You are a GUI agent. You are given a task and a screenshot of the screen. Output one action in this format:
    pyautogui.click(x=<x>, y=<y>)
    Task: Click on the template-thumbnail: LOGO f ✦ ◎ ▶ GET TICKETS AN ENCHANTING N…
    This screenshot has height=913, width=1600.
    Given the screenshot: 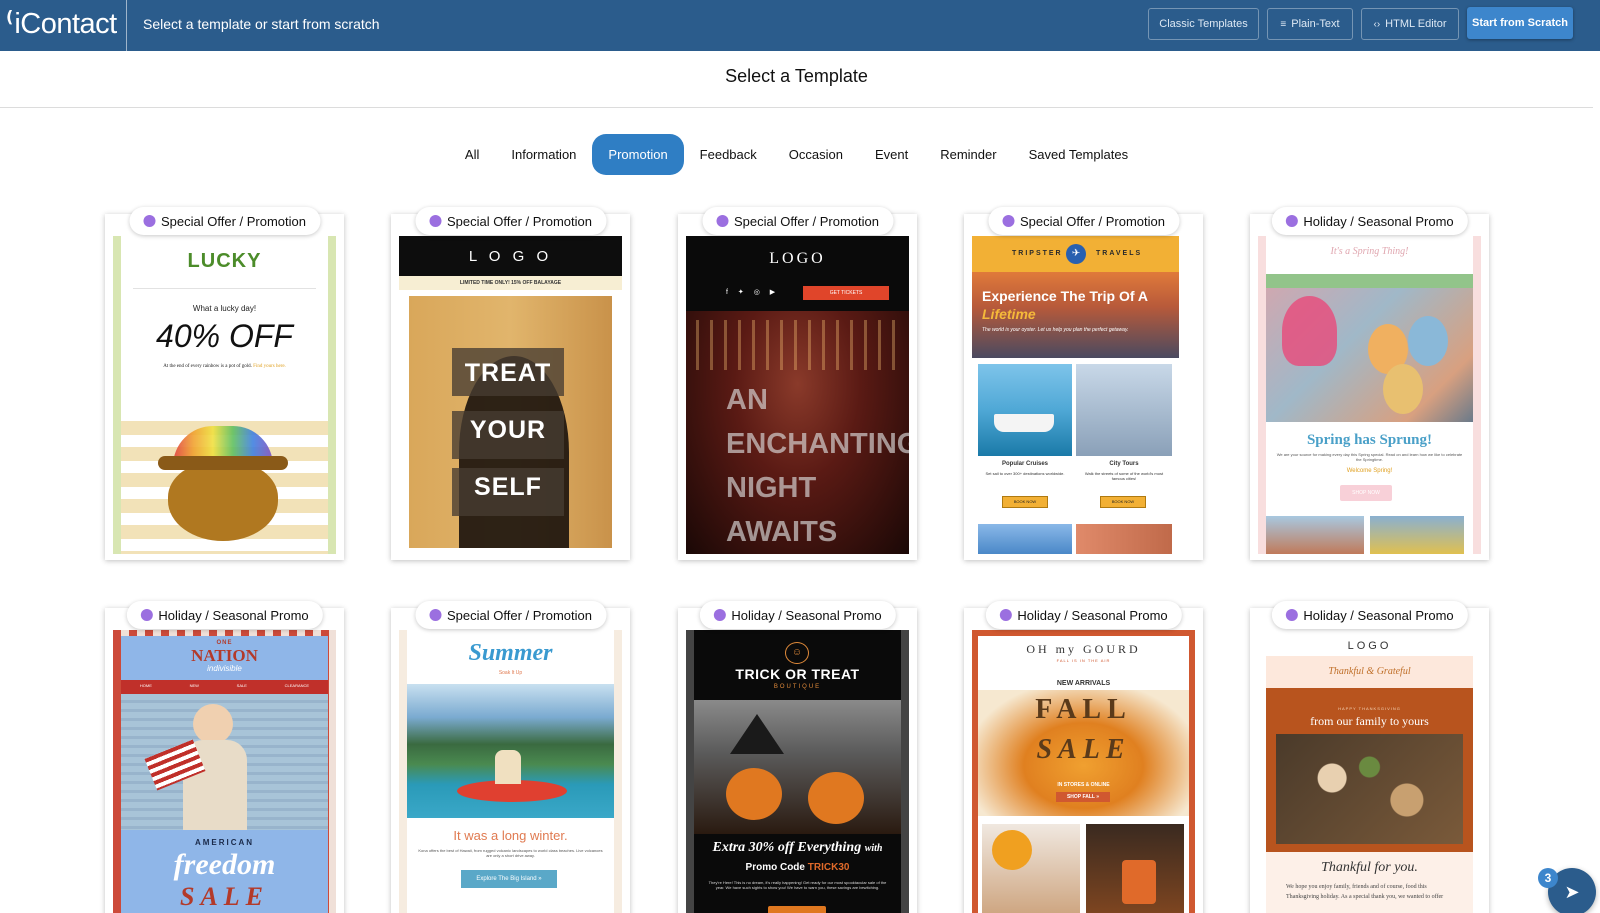 What is the action you would take?
    pyautogui.click(x=797, y=395)
    